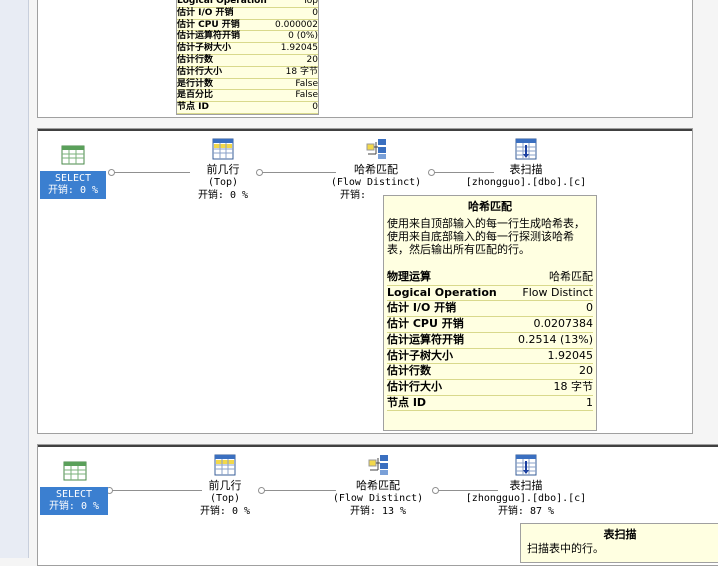 The image size is (718, 566). I want to click on tooltip-property-row: 是百分比 False, so click(247, 96).